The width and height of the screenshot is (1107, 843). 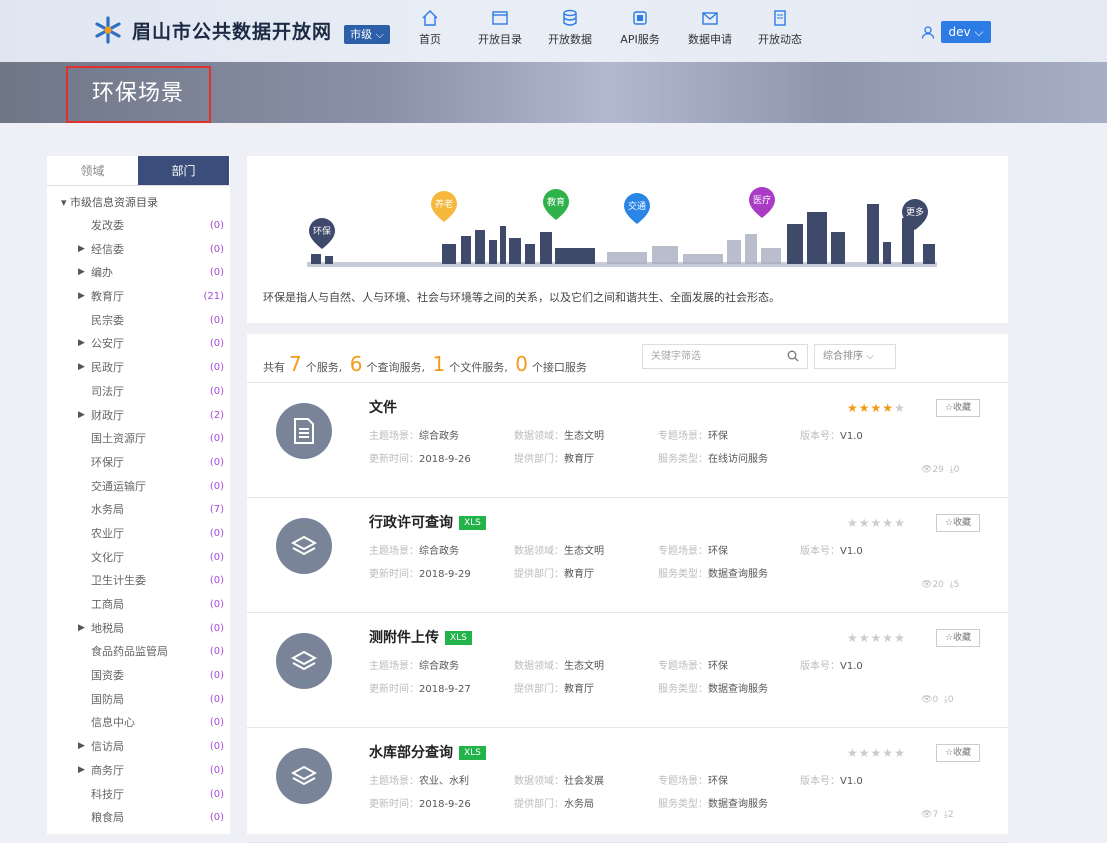 What do you see at coordinates (138, 463) in the screenshot?
I see `tree-item: 环保厅 (0)` at bounding box center [138, 463].